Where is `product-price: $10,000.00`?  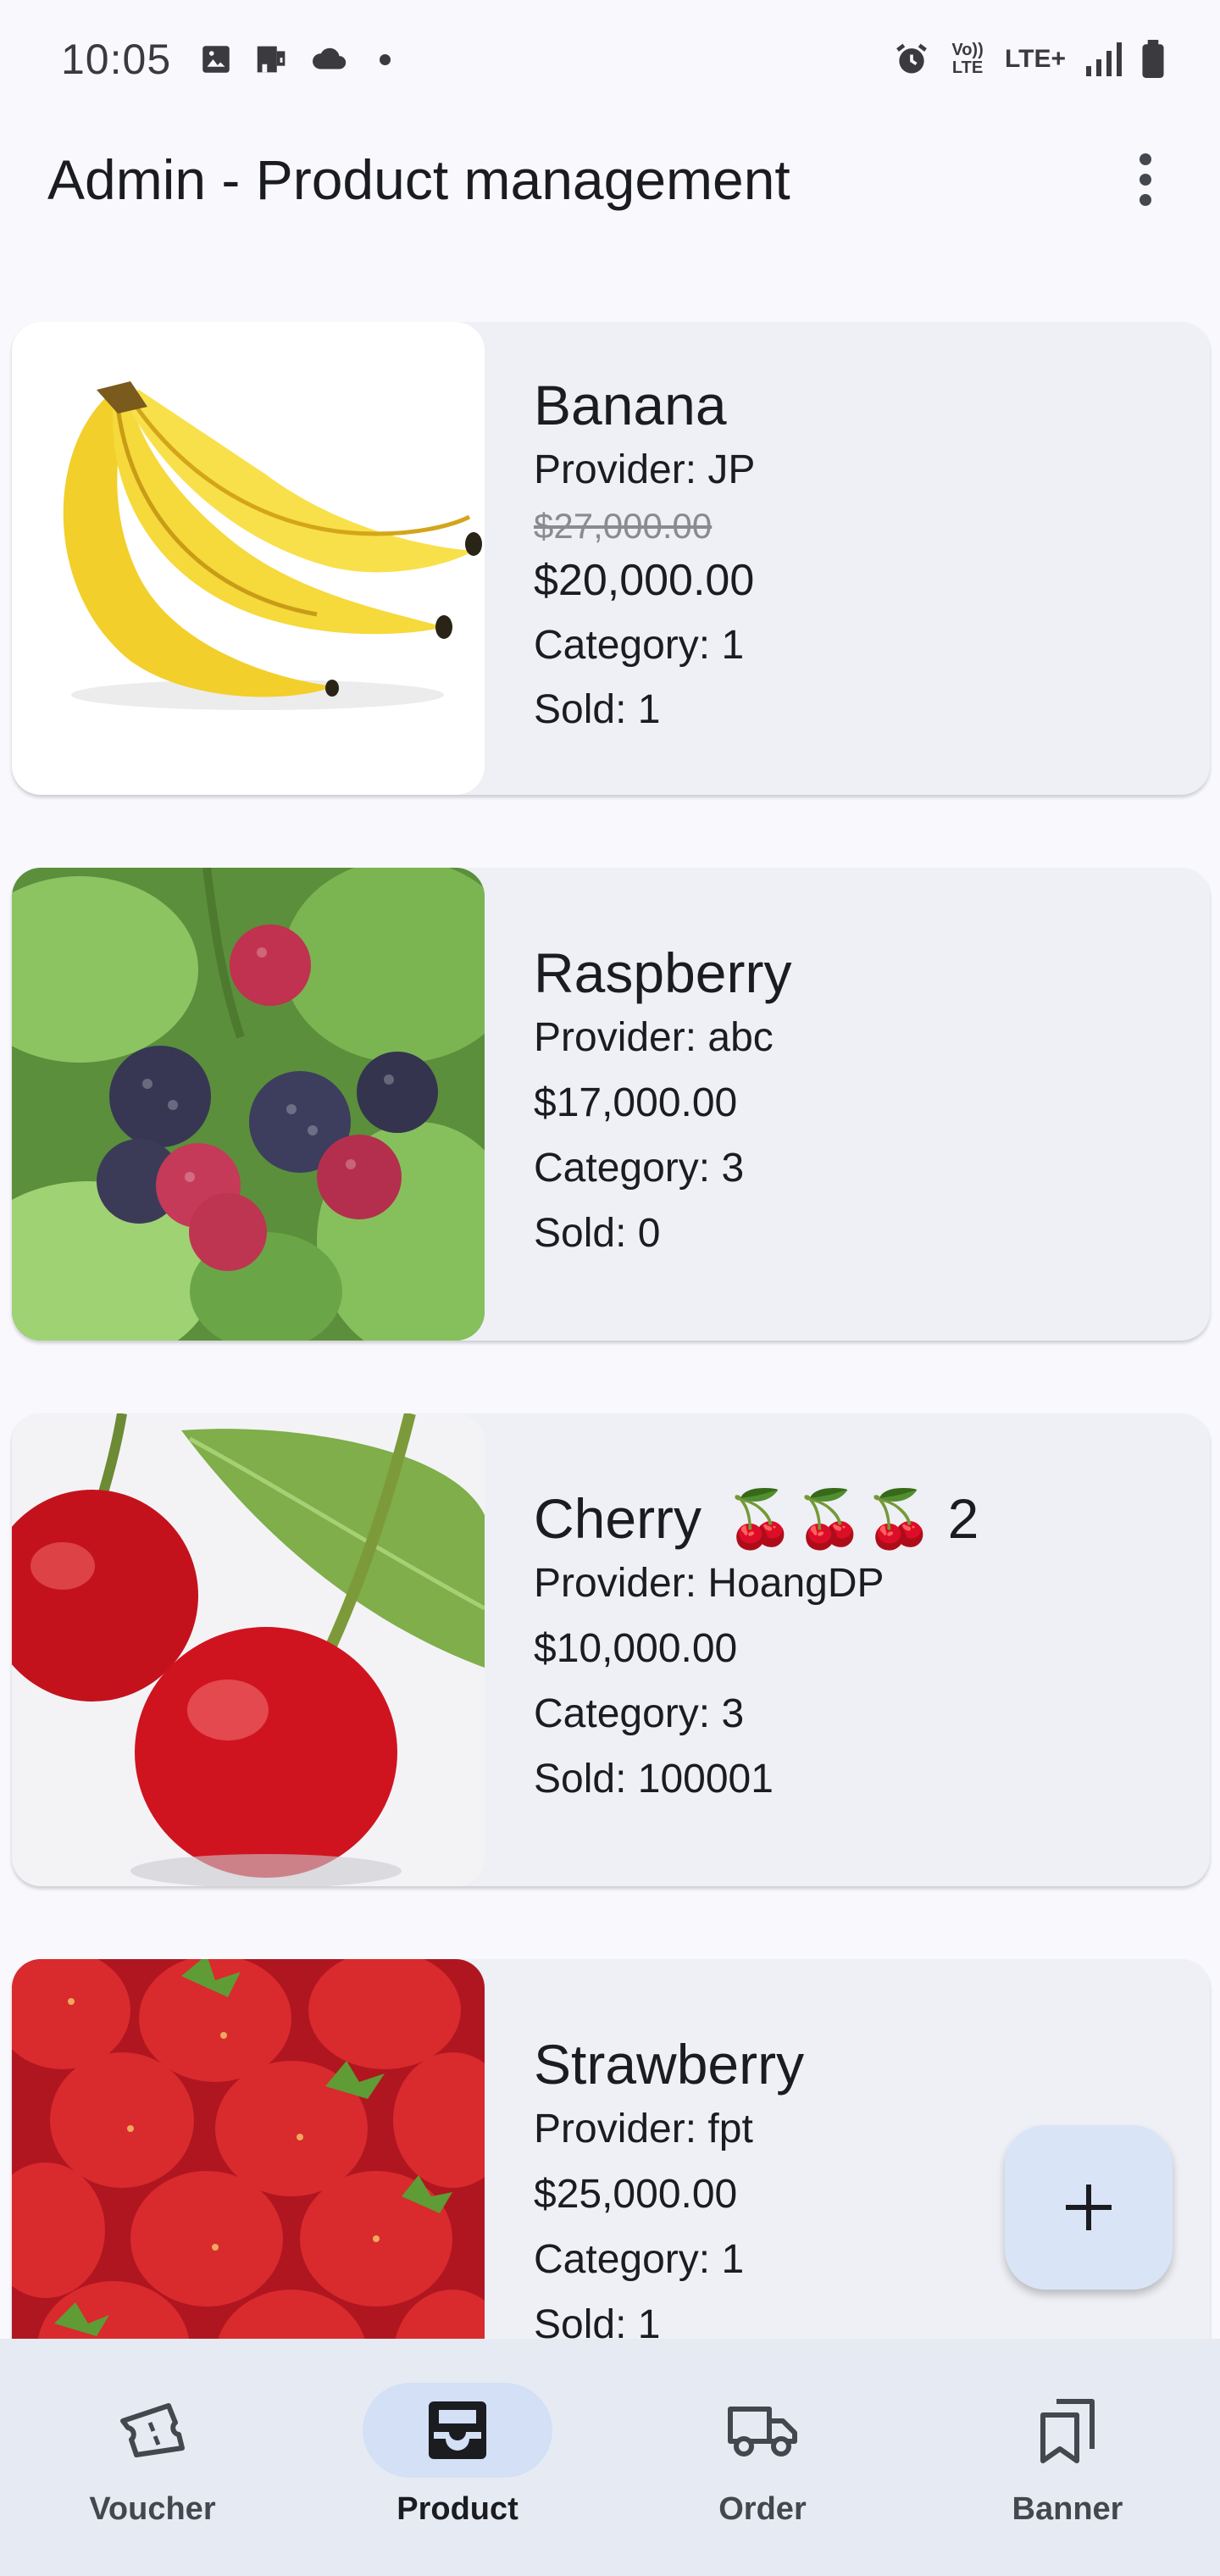 product-price: $10,000.00 is located at coordinates (636, 1649).